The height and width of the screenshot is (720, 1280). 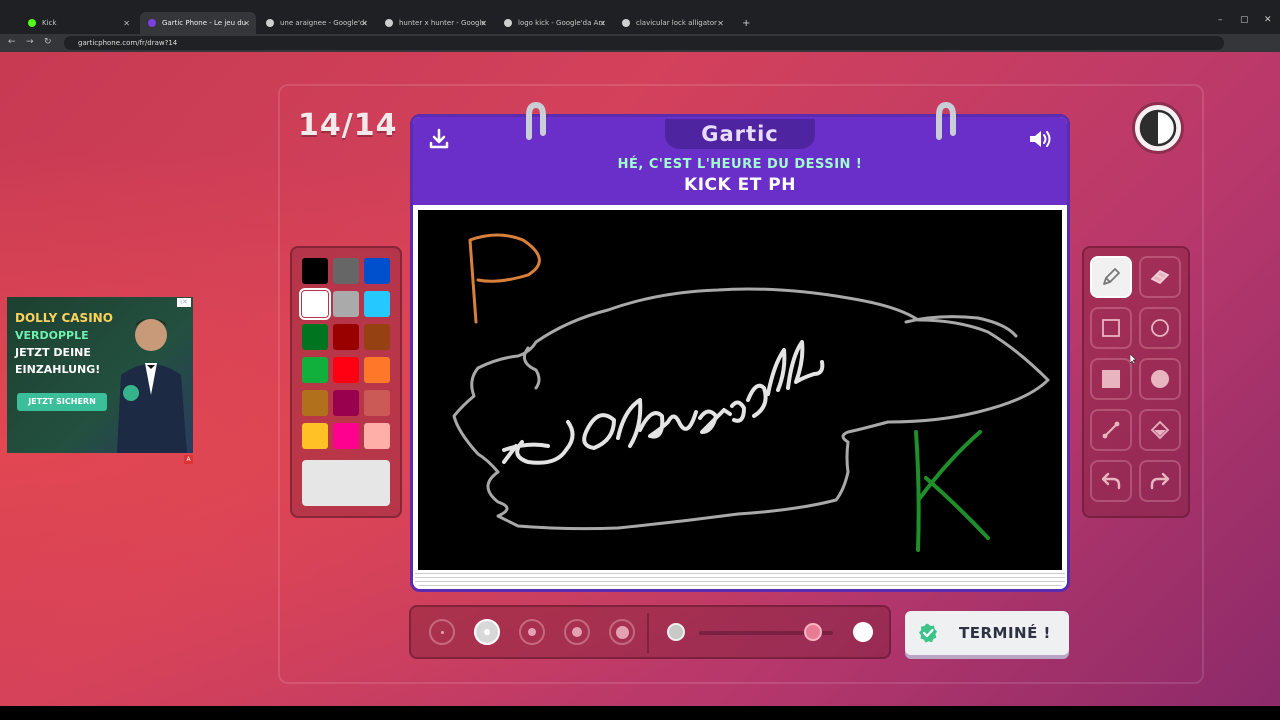 I want to click on filled-square-icon, so click(x=1111, y=379).